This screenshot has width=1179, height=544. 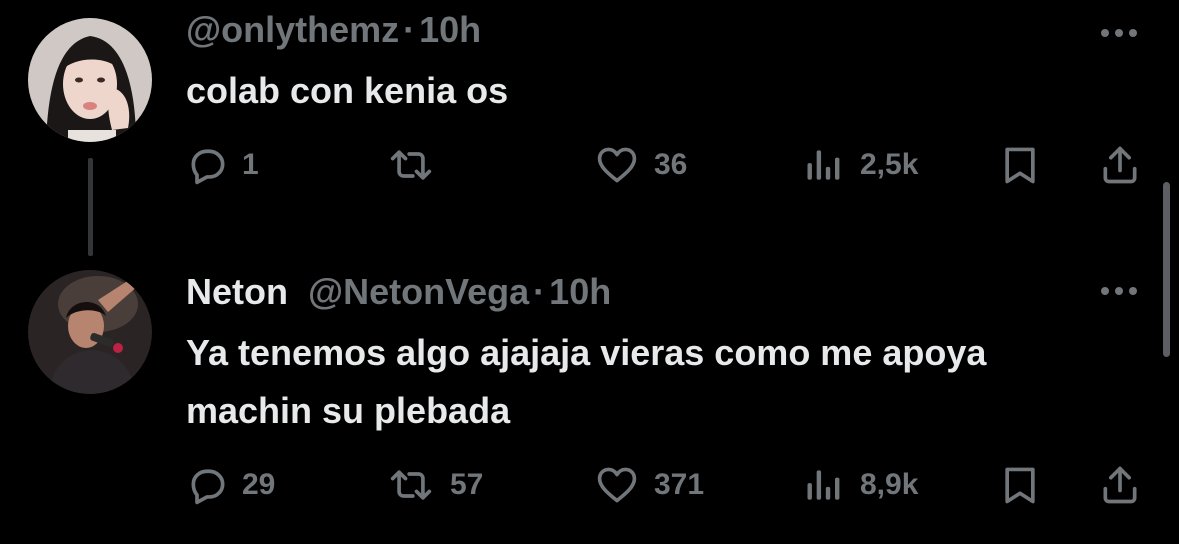 What do you see at coordinates (467, 484) in the screenshot?
I see `repost-count: 57` at bounding box center [467, 484].